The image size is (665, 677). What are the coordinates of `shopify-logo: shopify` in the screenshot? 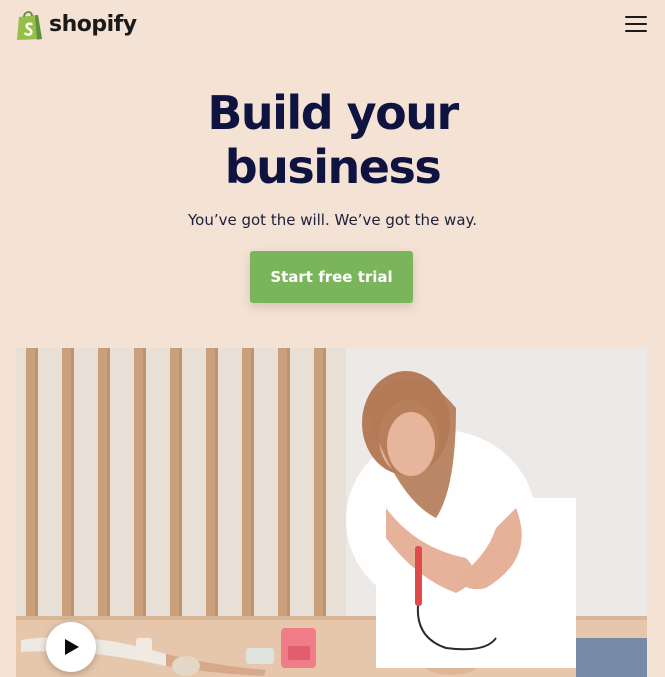 It's located at (76, 24).